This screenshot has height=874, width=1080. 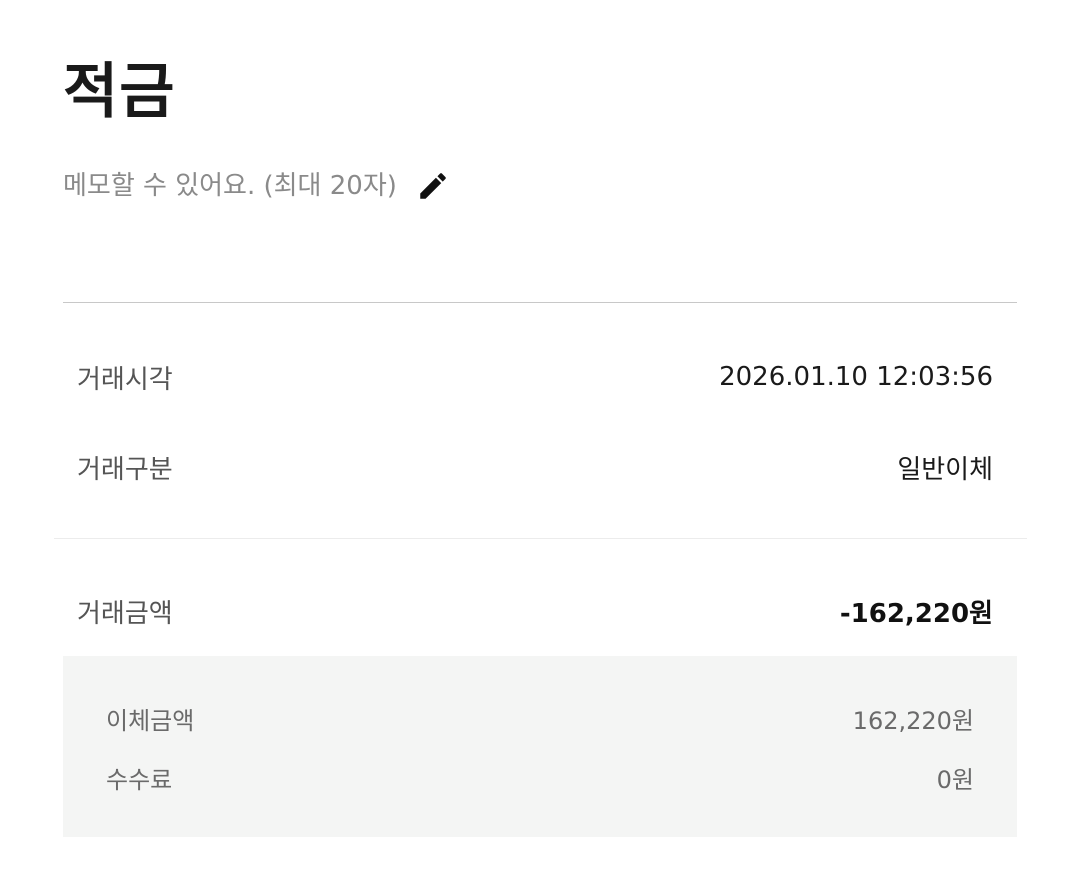 What do you see at coordinates (913, 720) in the screenshot?
I see `transfer-amount-value: 162,220원` at bounding box center [913, 720].